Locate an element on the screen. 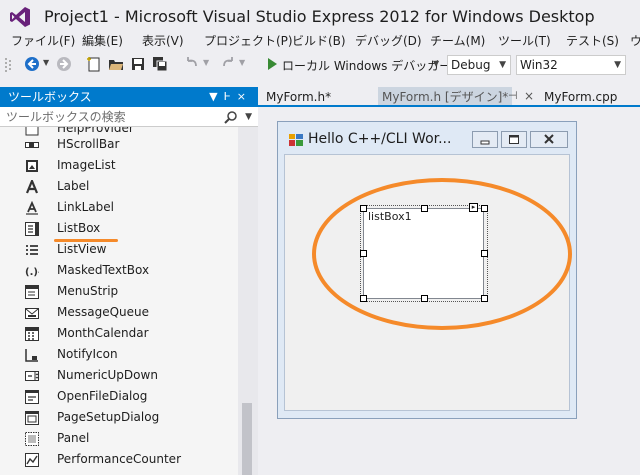  messagequeue-icon is located at coordinates (32, 313).